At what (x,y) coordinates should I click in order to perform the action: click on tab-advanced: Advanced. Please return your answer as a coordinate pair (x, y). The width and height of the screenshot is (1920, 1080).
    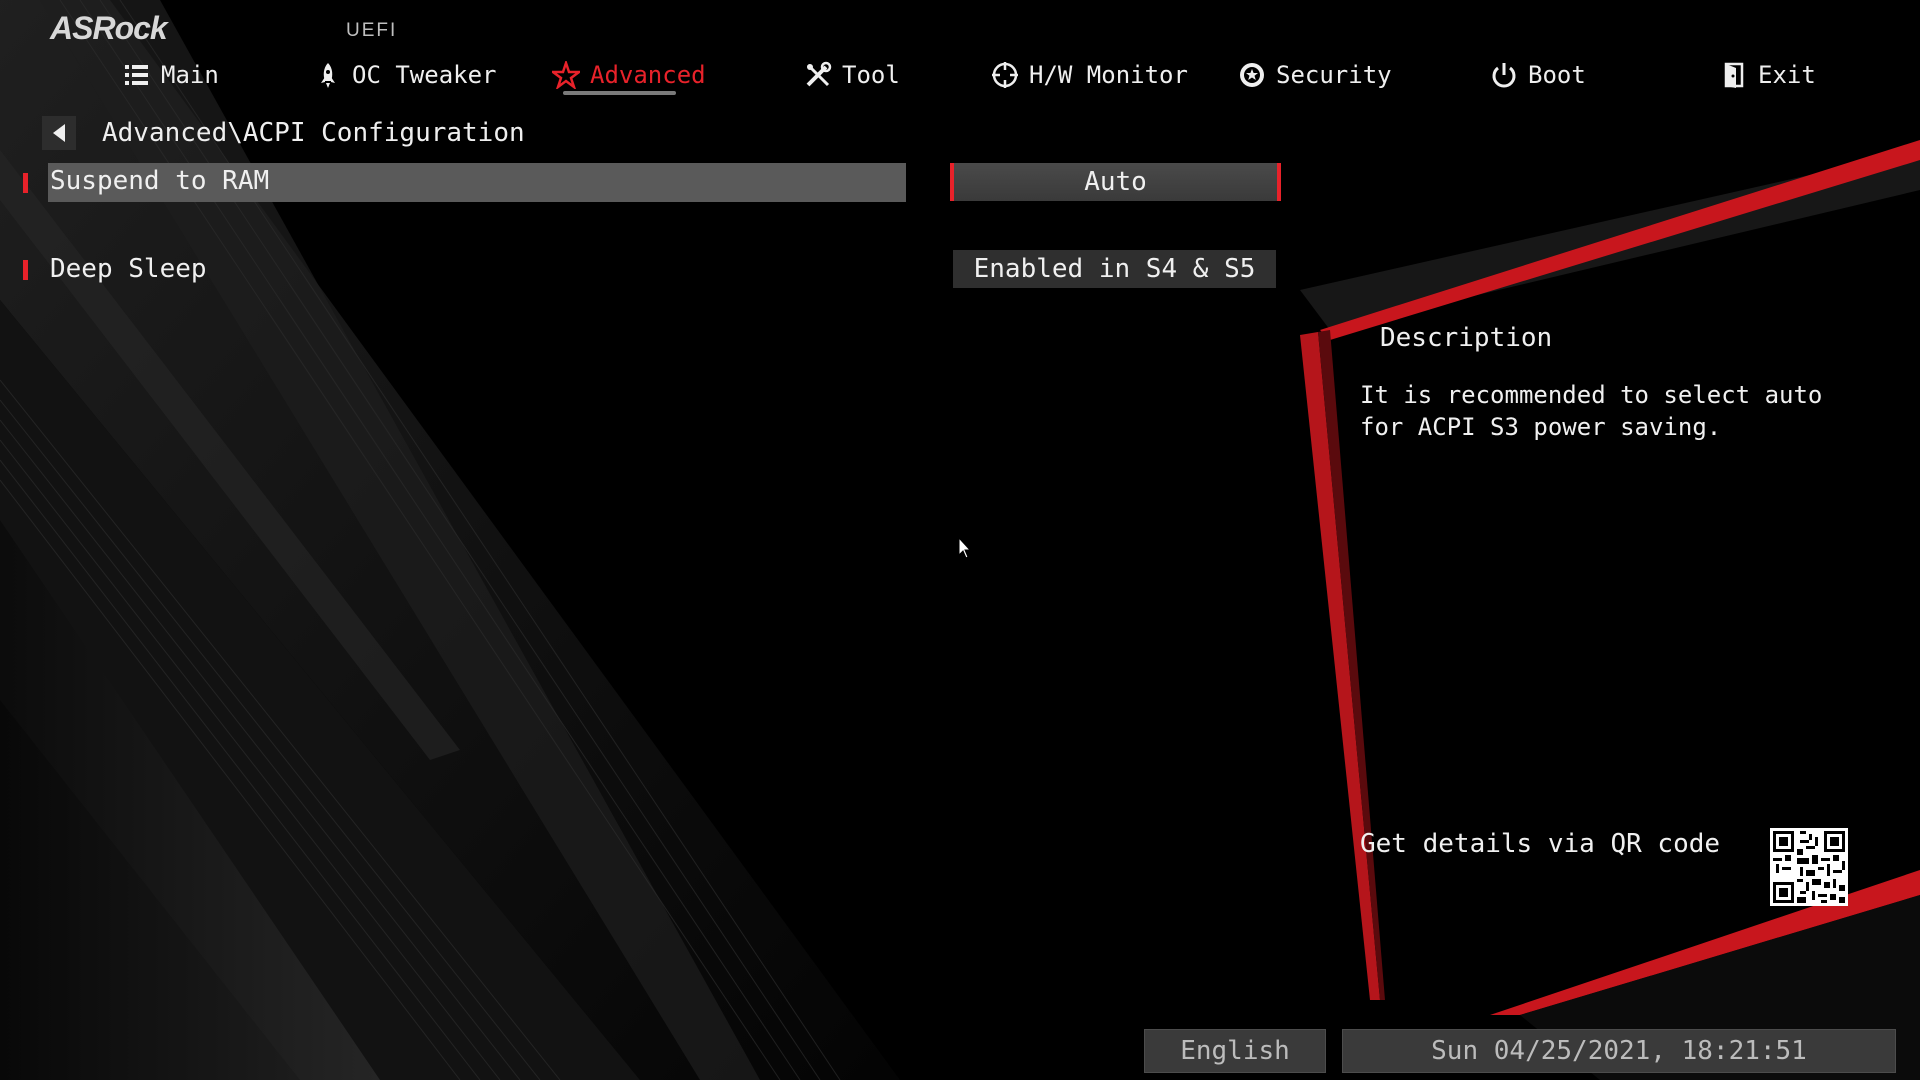
    Looking at the image, I should click on (629, 75).